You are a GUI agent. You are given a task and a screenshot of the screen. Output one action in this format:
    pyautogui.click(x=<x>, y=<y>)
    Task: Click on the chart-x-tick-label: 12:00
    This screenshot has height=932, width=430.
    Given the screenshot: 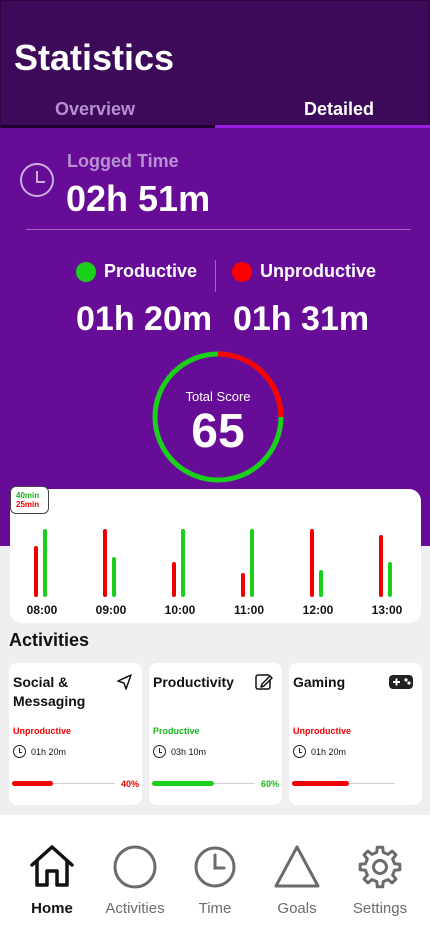 What is the action you would take?
    pyautogui.click(x=318, y=610)
    